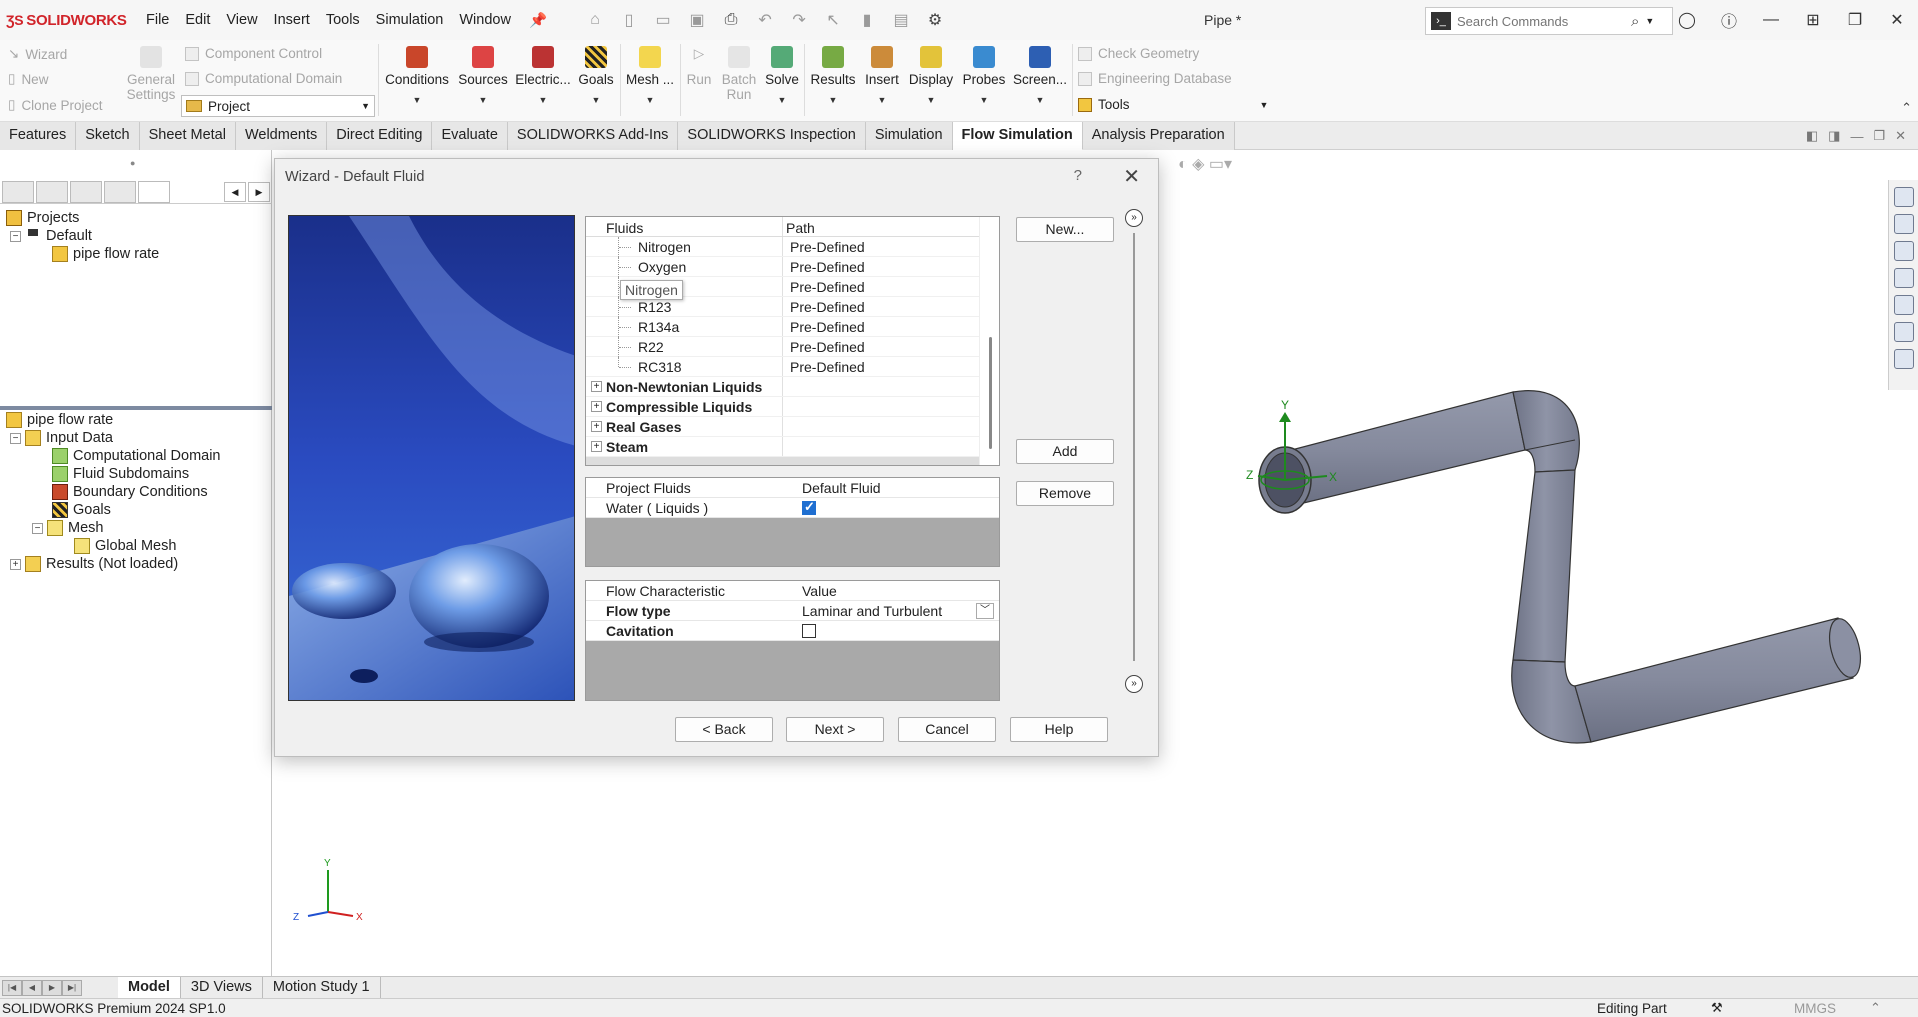  Describe the element at coordinates (629, 20) in the screenshot. I see `new-document-icon: ▯` at that location.